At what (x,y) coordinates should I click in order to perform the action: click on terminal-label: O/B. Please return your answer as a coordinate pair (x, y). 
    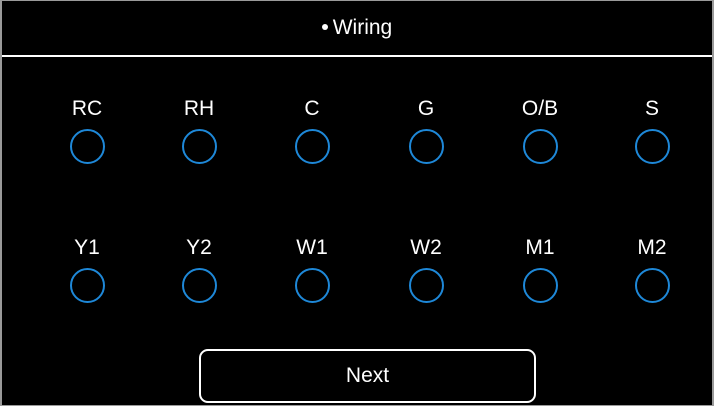
    Looking at the image, I should click on (540, 108).